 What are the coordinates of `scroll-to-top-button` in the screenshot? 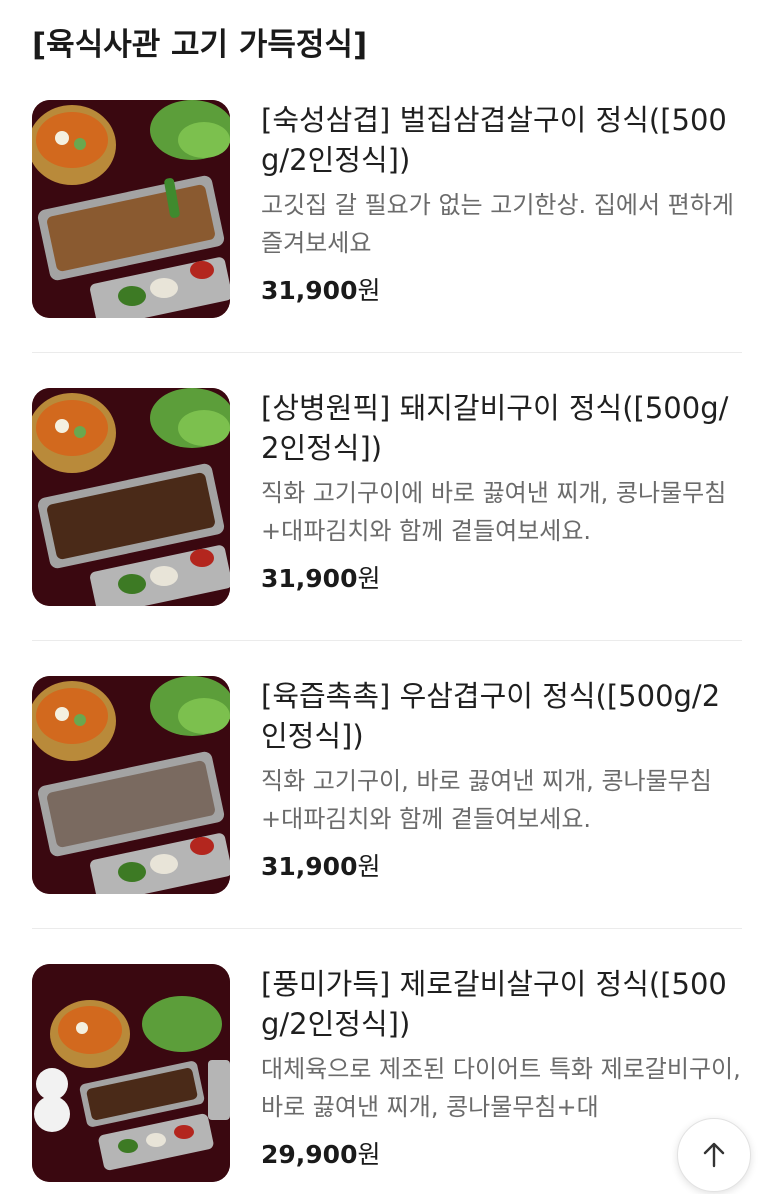 It's located at (714, 1155).